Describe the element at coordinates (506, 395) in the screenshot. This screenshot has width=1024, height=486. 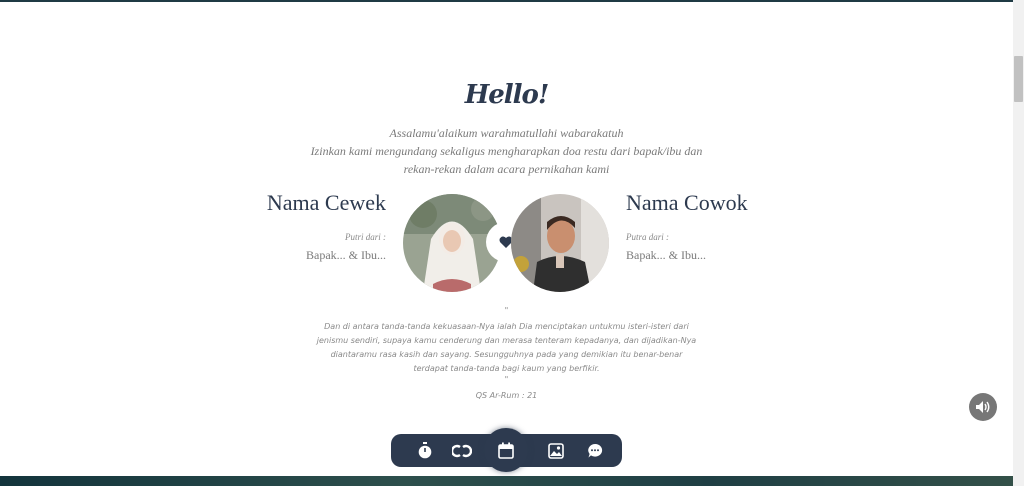
I see `verse-source: QS Ar-Rum : 21` at that location.